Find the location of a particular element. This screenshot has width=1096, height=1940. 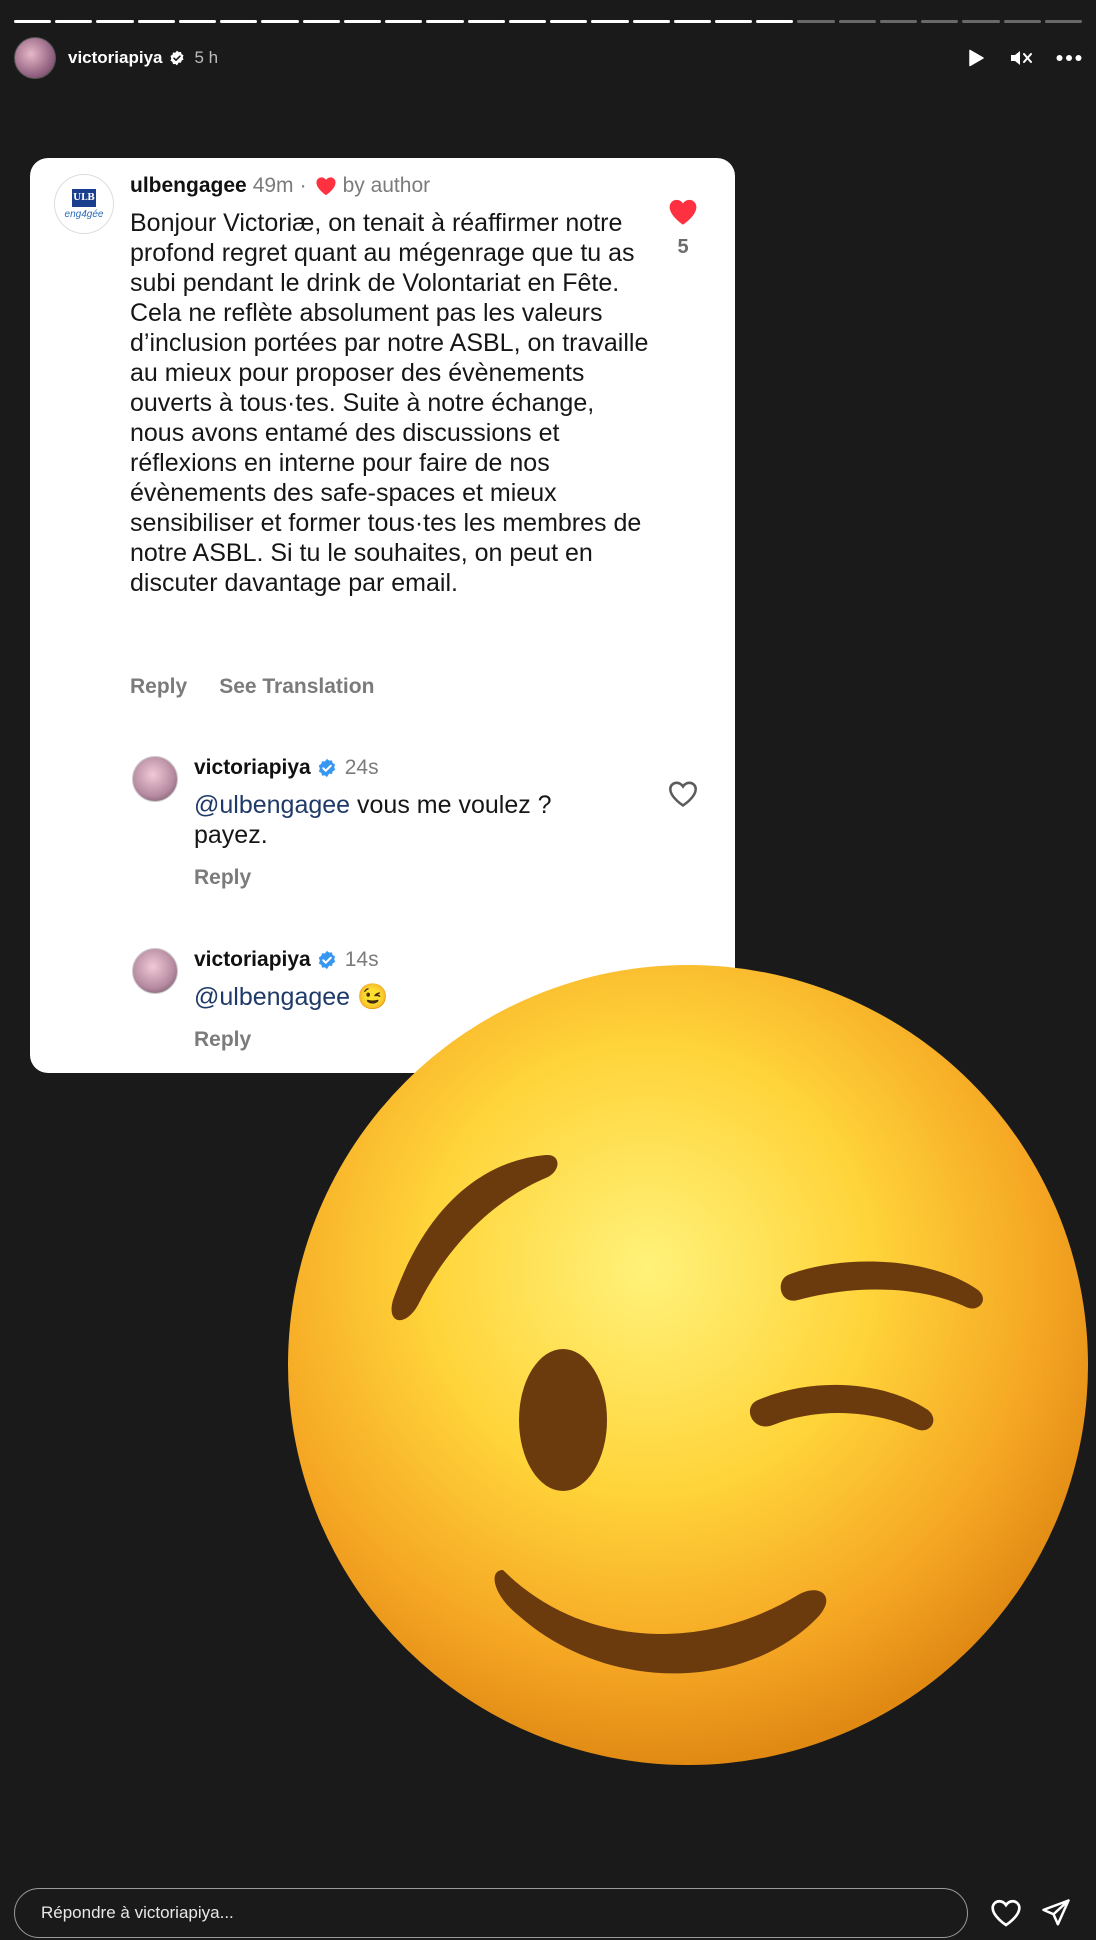

avatar is located at coordinates (35, 58).